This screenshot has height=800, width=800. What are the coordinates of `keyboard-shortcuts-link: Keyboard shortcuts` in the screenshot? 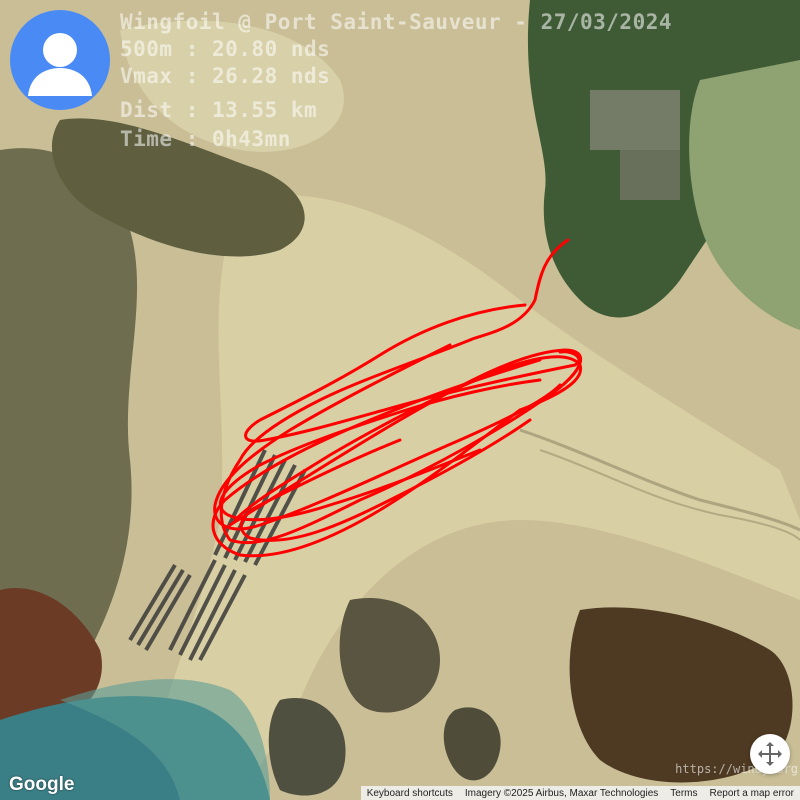 It's located at (410, 793).